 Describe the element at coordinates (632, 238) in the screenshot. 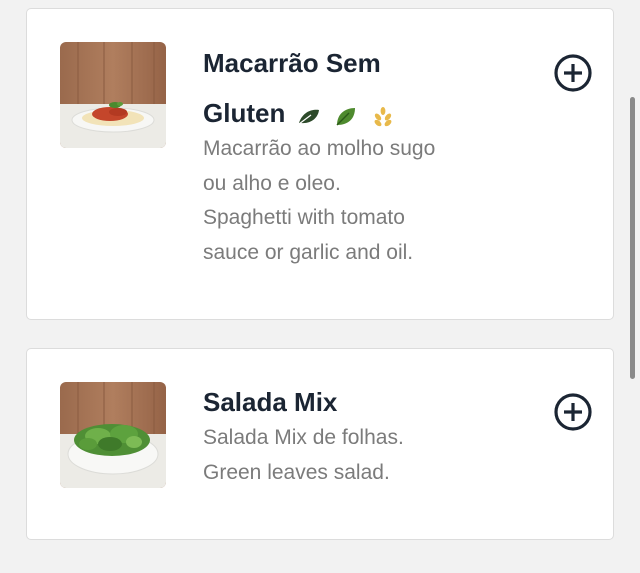

I see `scrollbar` at that location.